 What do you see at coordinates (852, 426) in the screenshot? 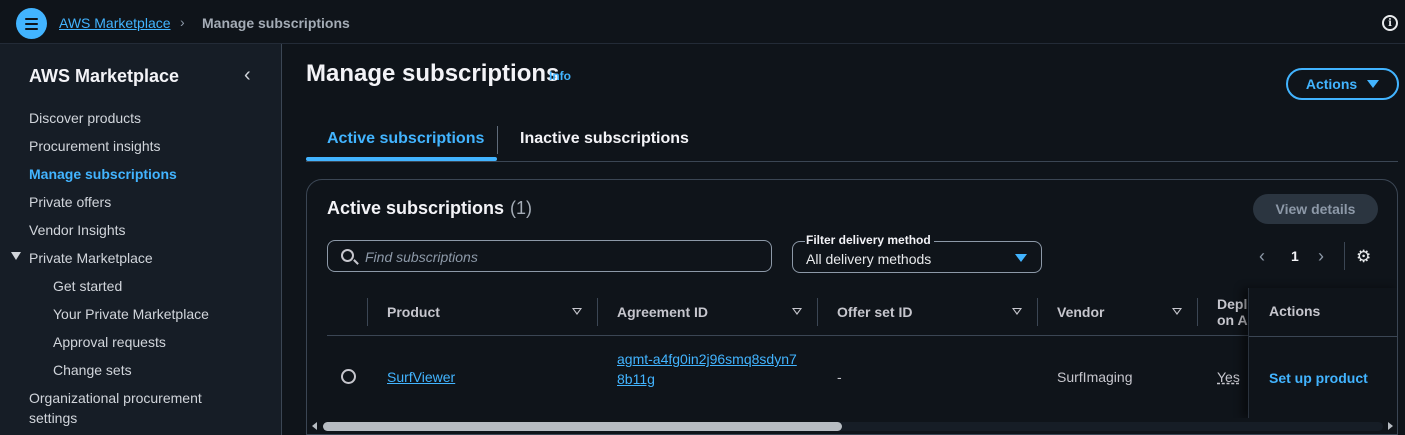
I see `horizontal-scrollbar` at bounding box center [852, 426].